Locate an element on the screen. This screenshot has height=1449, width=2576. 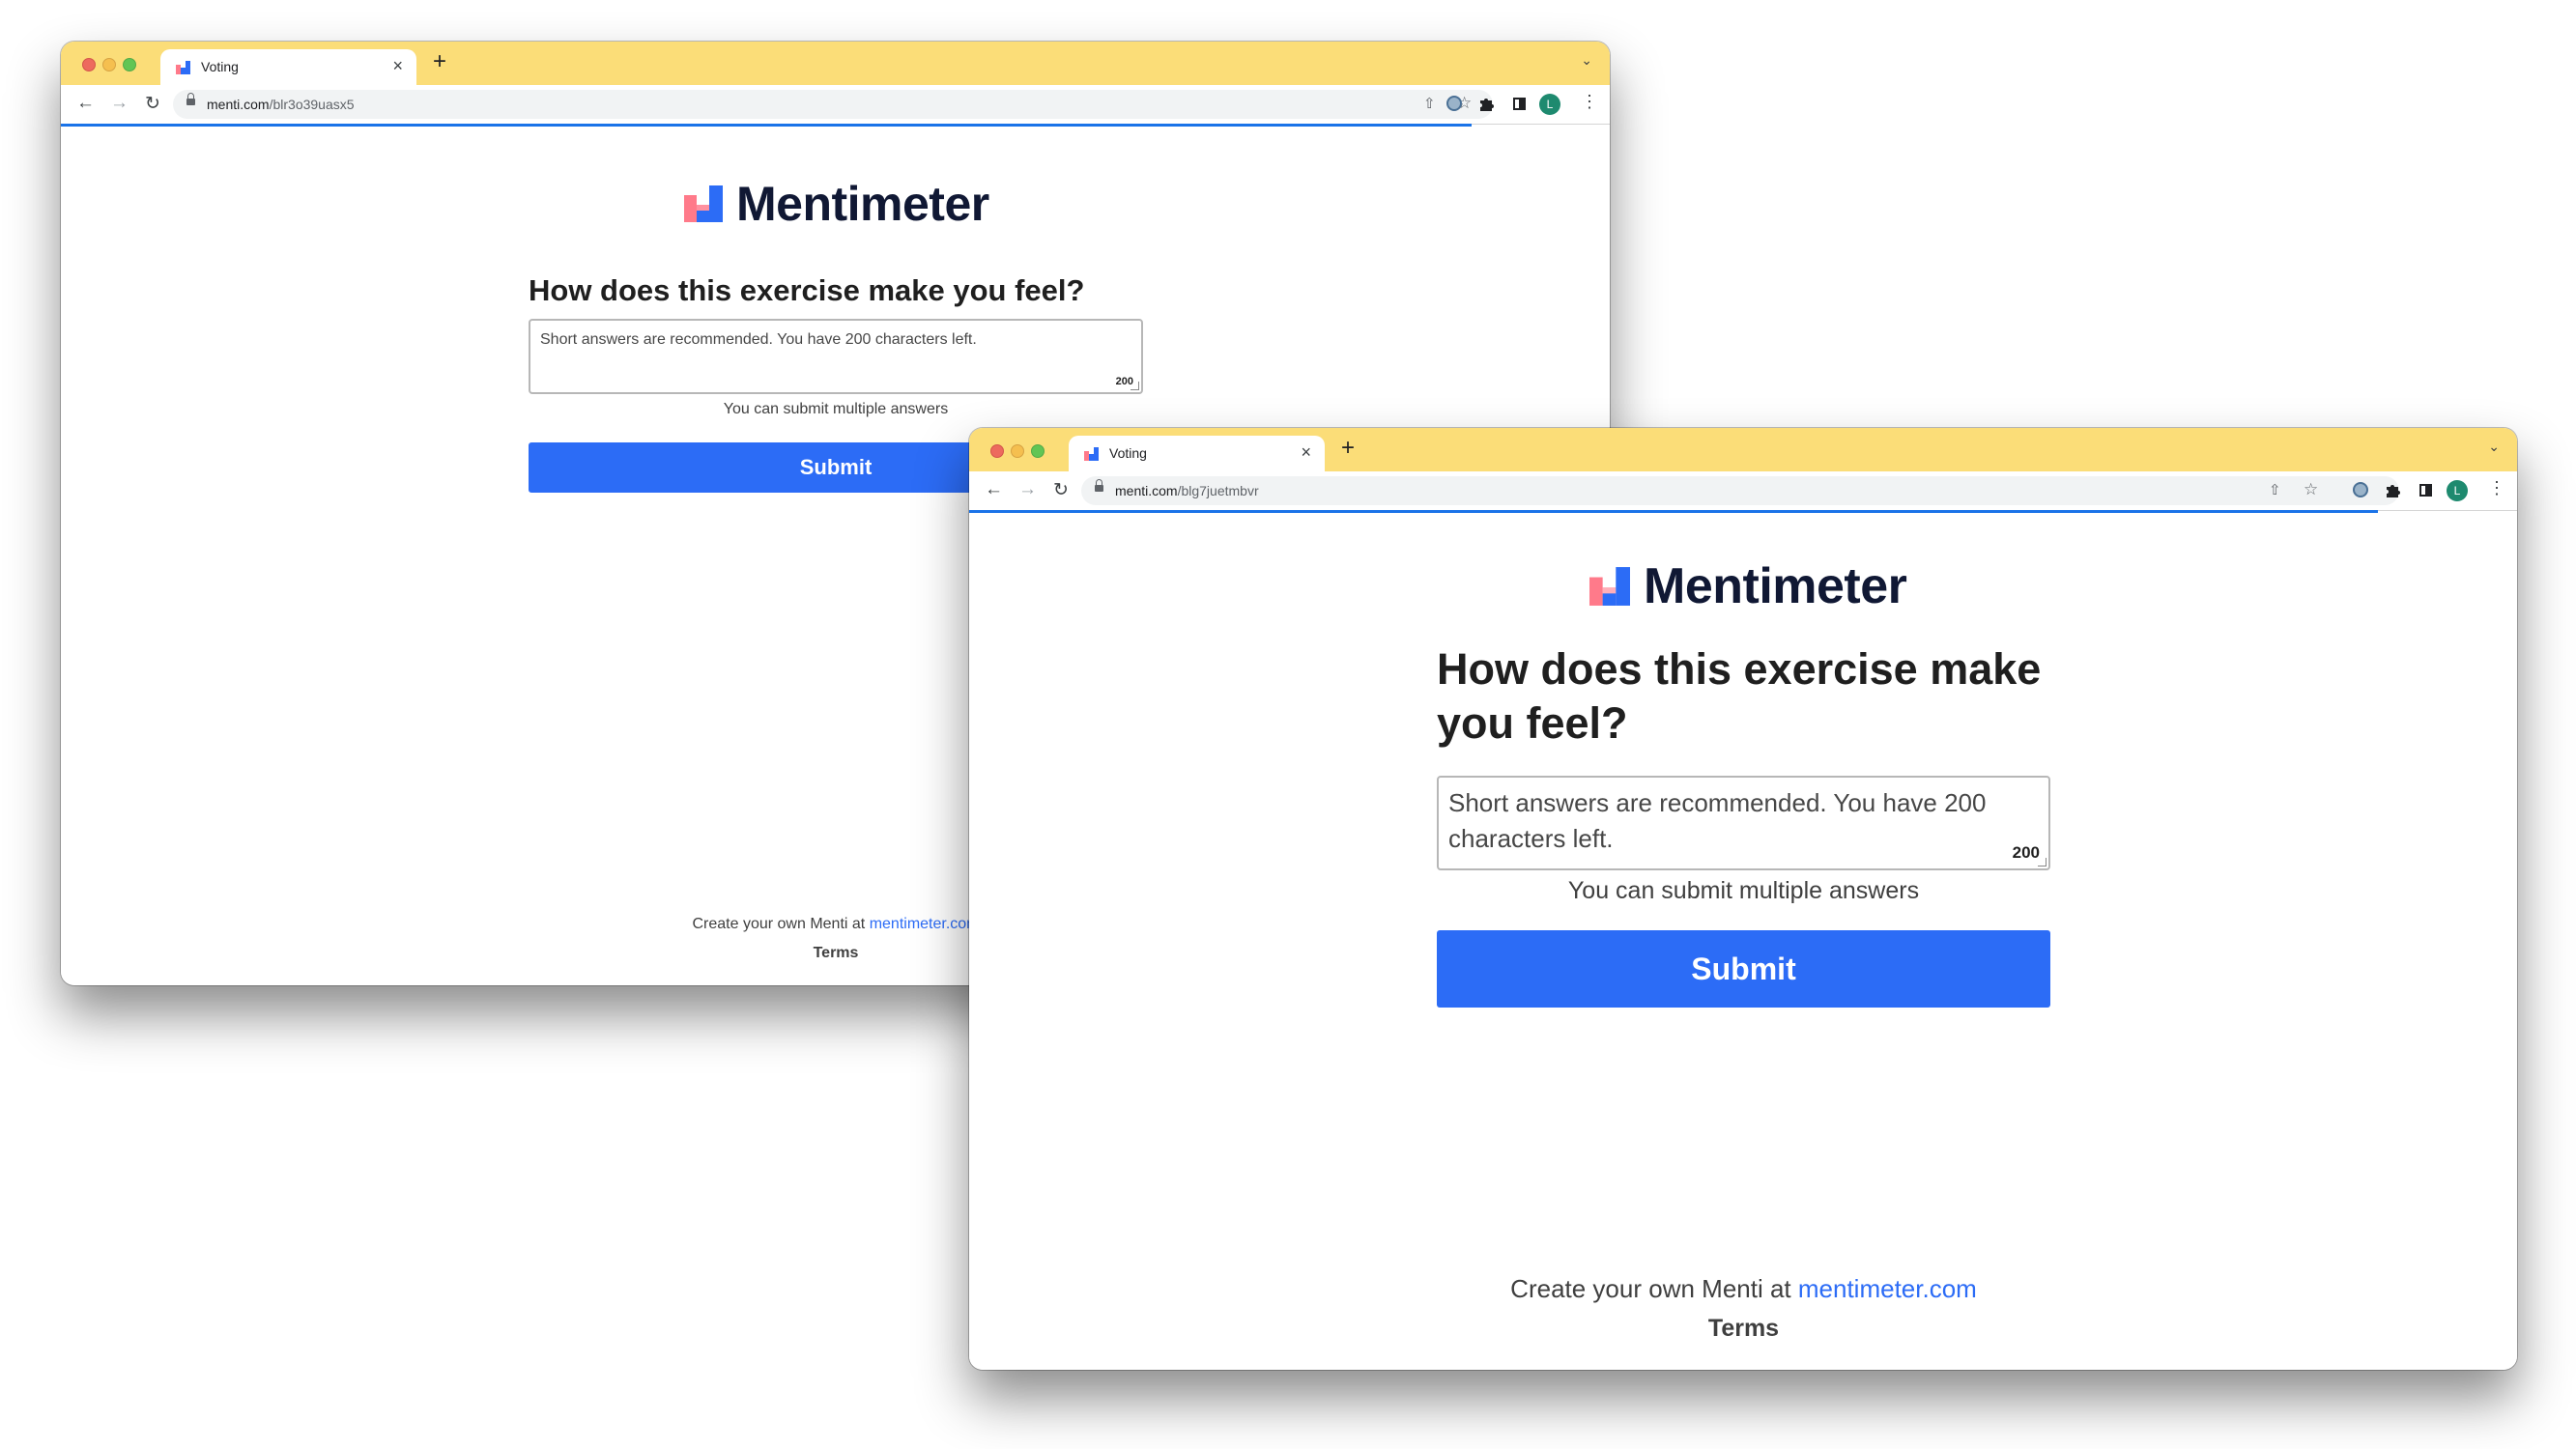
char-count: 200 is located at coordinates (2026, 852).